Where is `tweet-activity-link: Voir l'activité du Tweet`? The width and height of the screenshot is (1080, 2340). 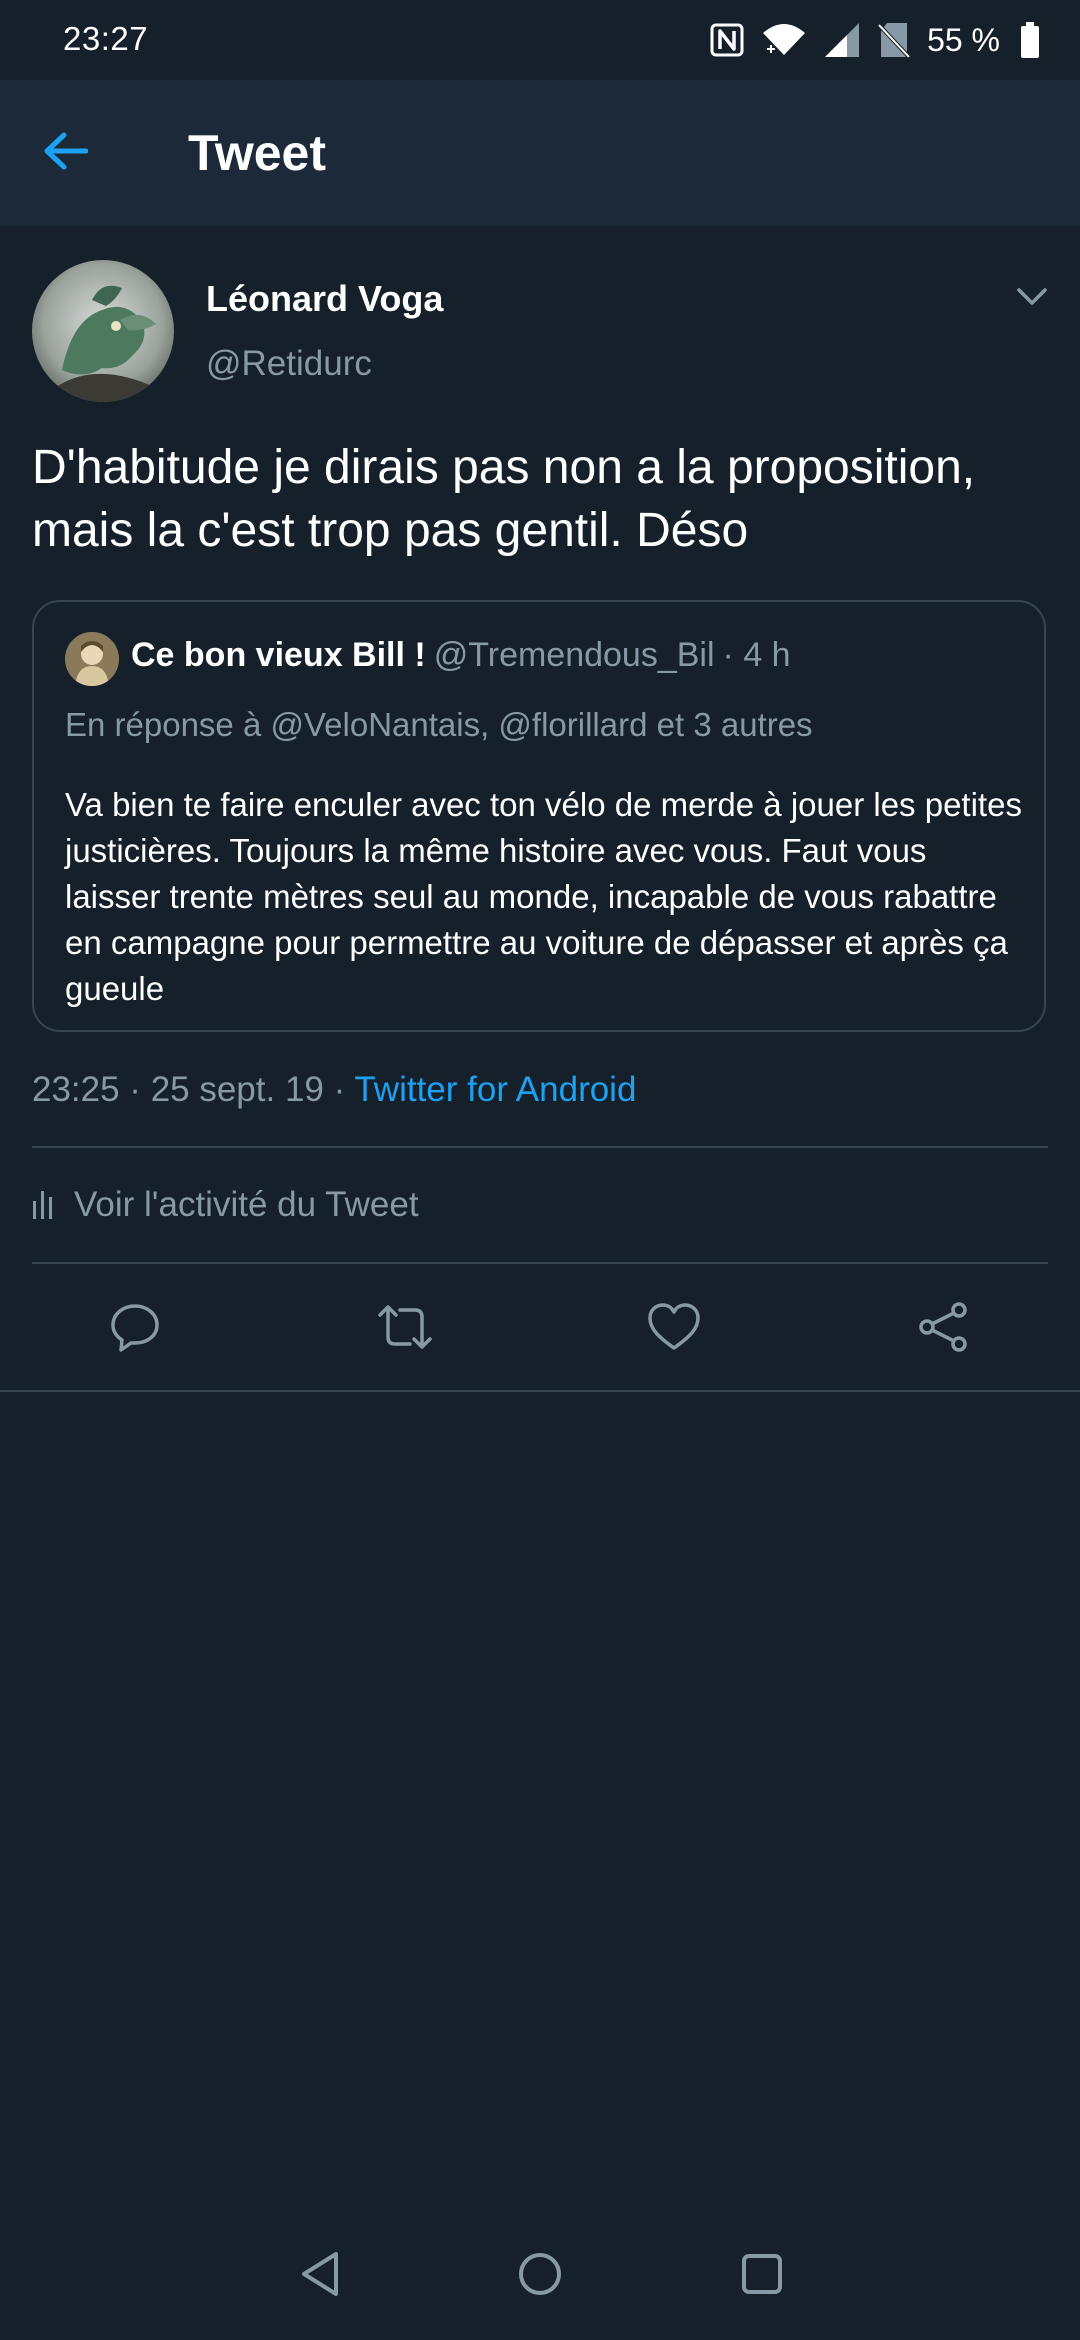 tweet-activity-link: Voir l'activité du Tweet is located at coordinates (225, 1205).